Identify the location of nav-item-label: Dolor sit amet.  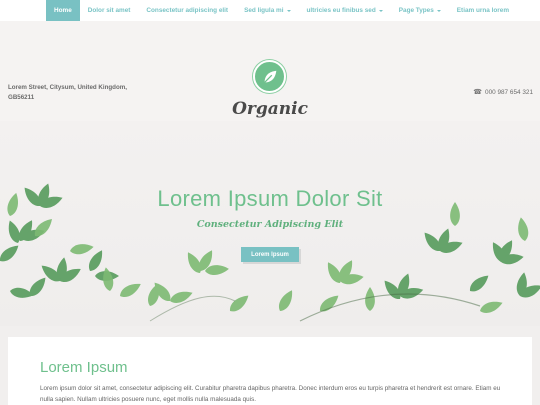
(109, 10).